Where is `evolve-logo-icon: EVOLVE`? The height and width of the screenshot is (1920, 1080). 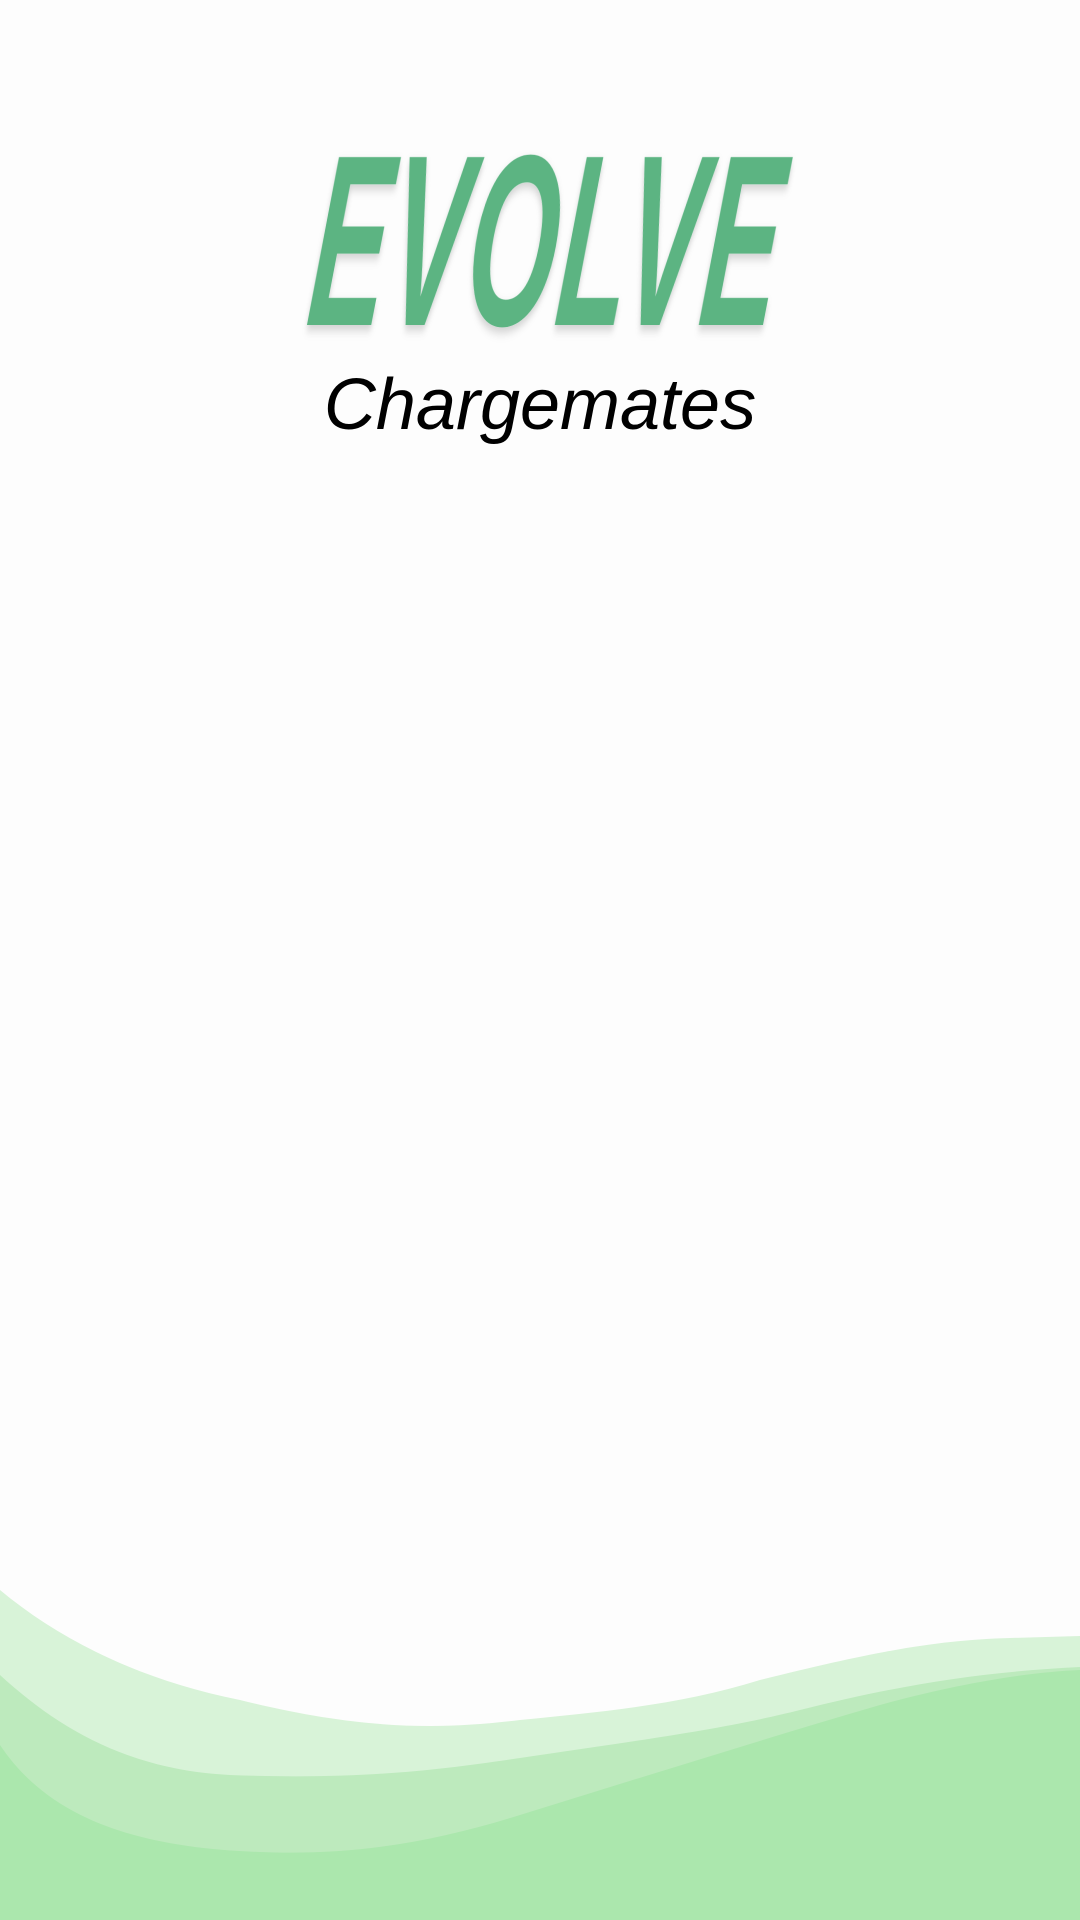 evolve-logo-icon: EVOLVE is located at coordinates (549, 260).